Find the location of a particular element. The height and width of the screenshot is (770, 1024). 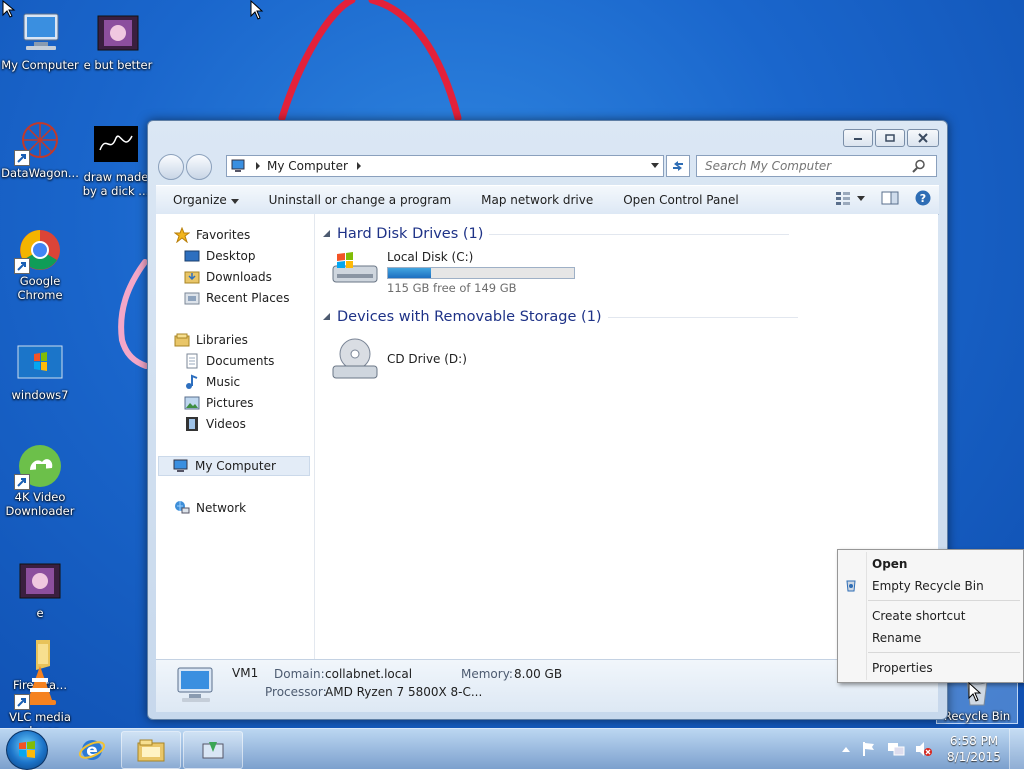

nav-music: Music is located at coordinates (212, 382).